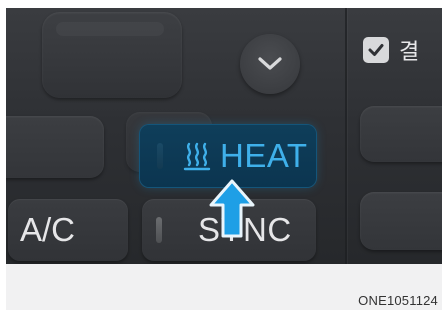 The height and width of the screenshot is (310, 442). I want to click on panel-button-right-bottom, so click(401, 221).